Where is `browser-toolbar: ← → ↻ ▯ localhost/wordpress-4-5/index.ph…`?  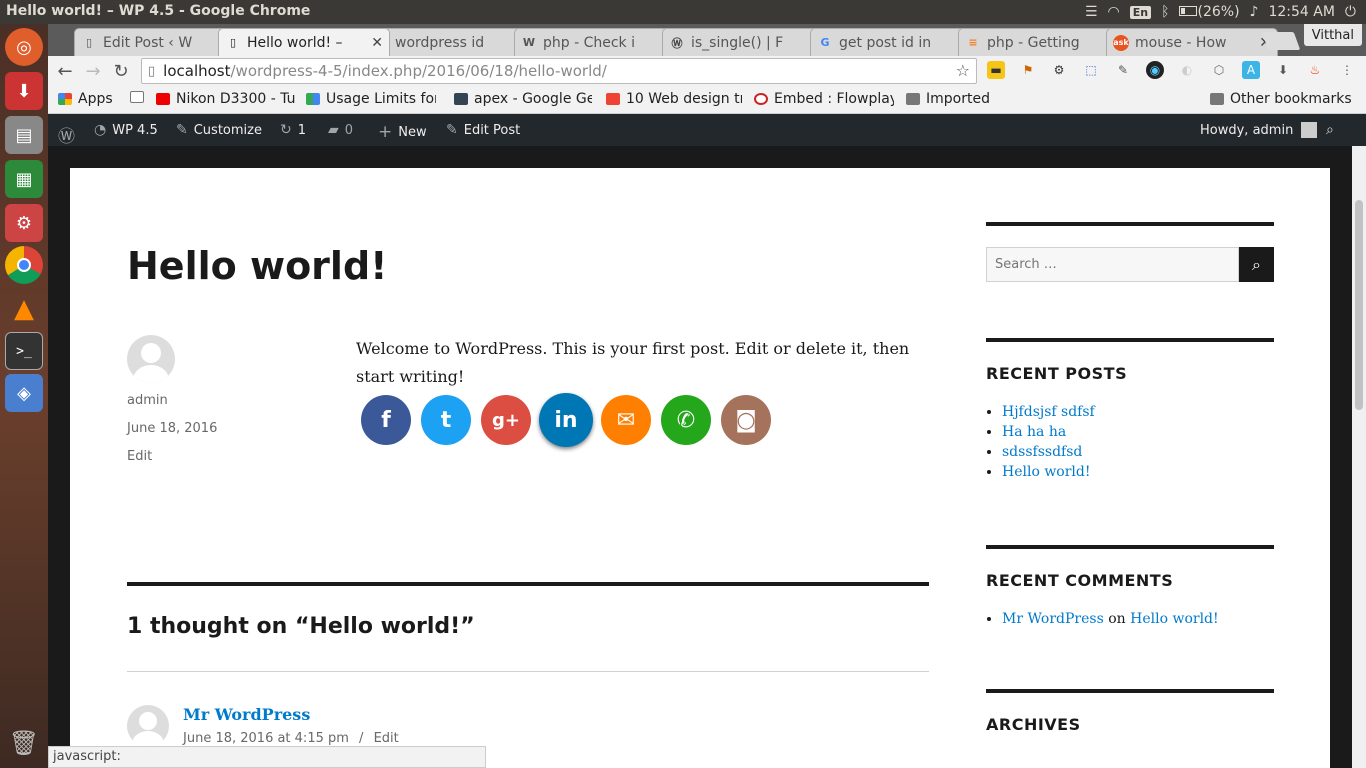
browser-toolbar: ← → ↻ ▯ localhost/wordpress-4-5/index.ph… is located at coordinates (707, 71).